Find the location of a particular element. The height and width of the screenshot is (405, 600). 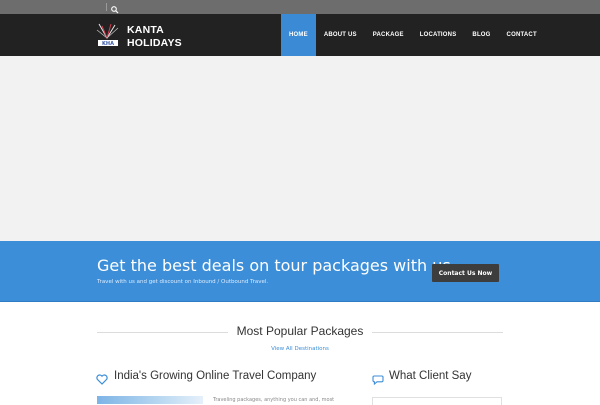

nav-item-contact: CONTACT is located at coordinates (522, 35).